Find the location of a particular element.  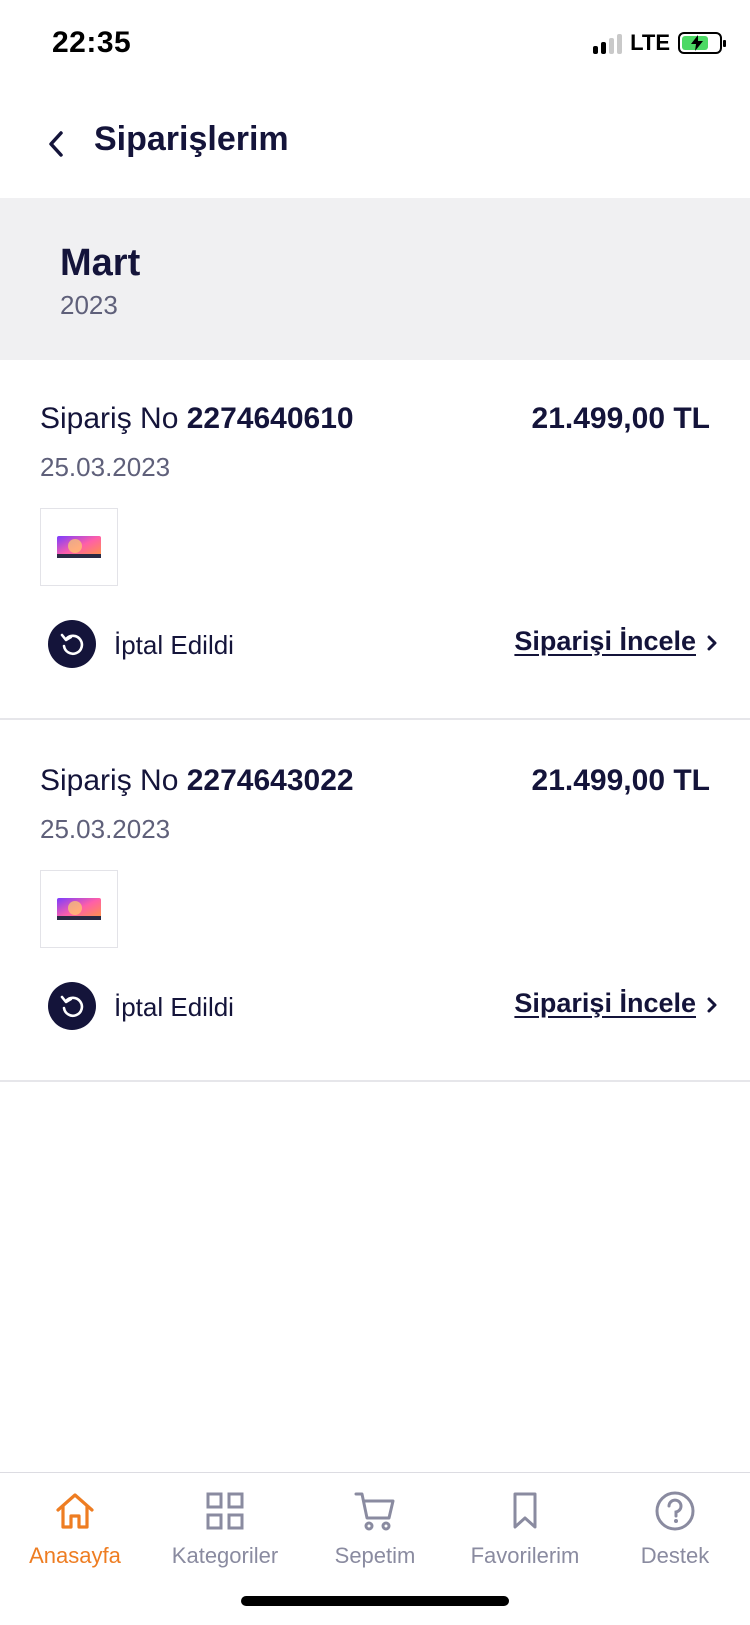

order-number-value: 2274643022 is located at coordinates (270, 780).